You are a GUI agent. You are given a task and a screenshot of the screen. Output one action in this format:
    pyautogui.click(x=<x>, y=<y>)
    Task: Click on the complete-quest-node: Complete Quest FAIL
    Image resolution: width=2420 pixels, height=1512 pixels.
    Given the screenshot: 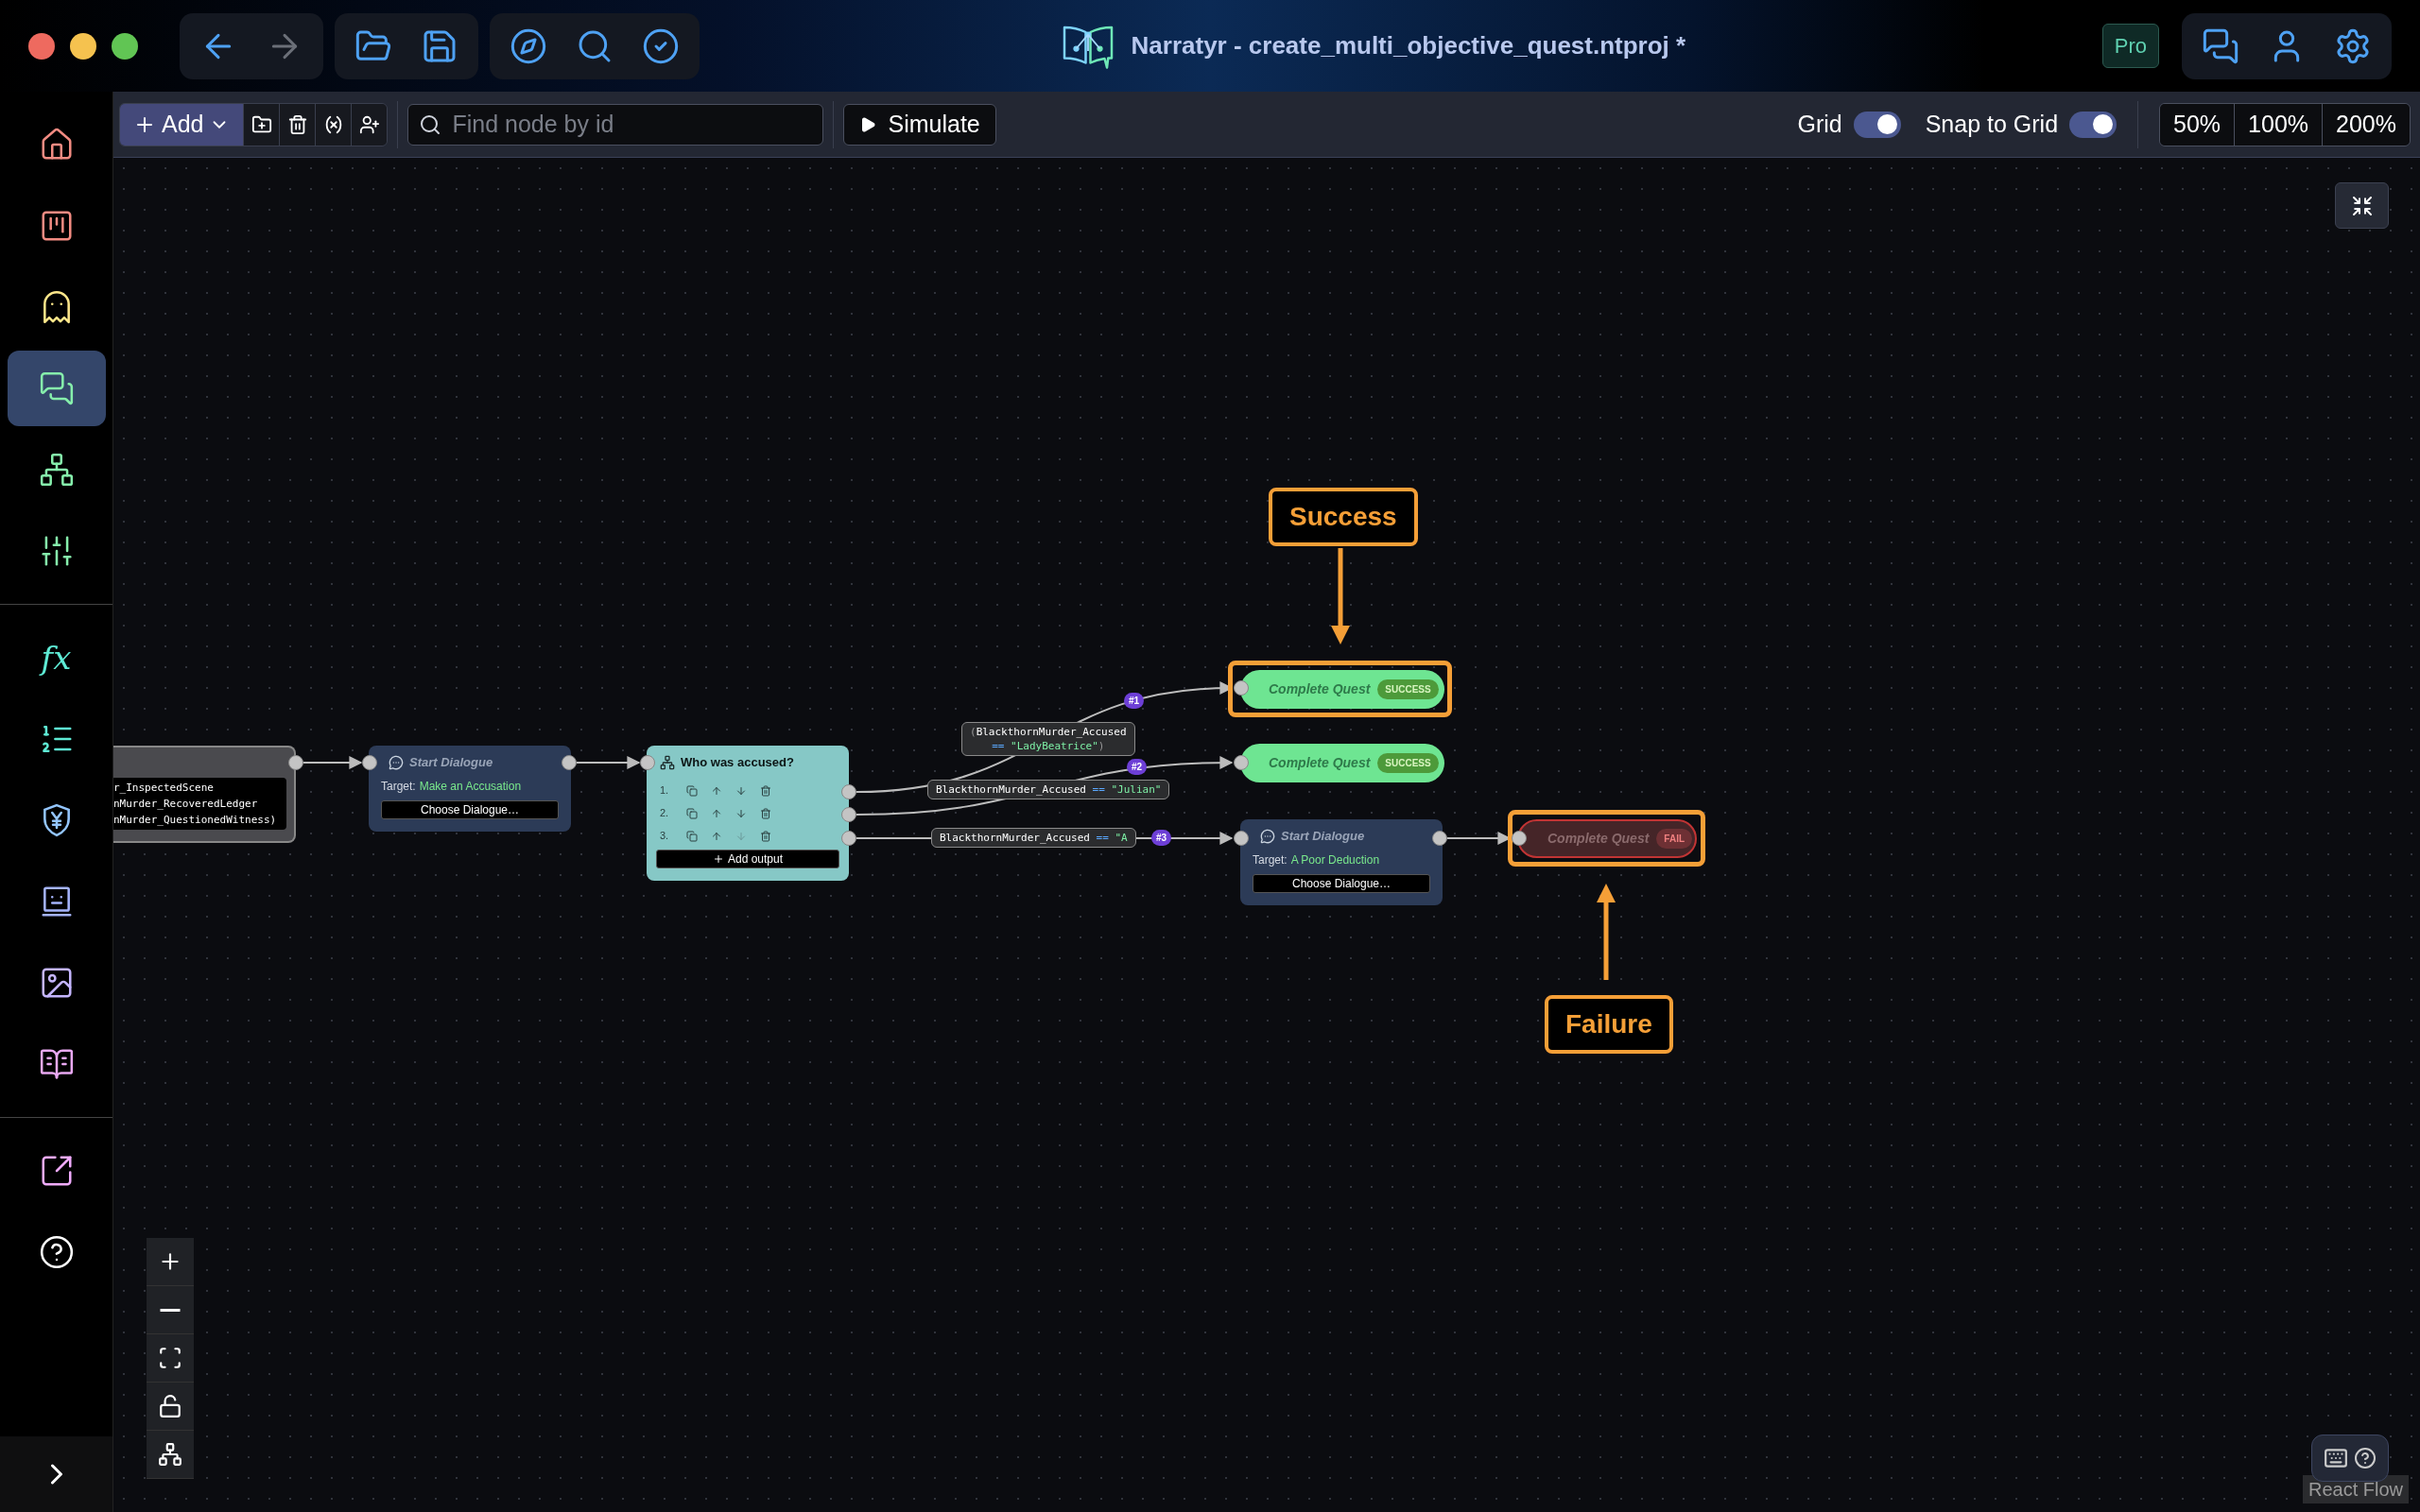 What is the action you would take?
    pyautogui.click(x=1607, y=838)
    